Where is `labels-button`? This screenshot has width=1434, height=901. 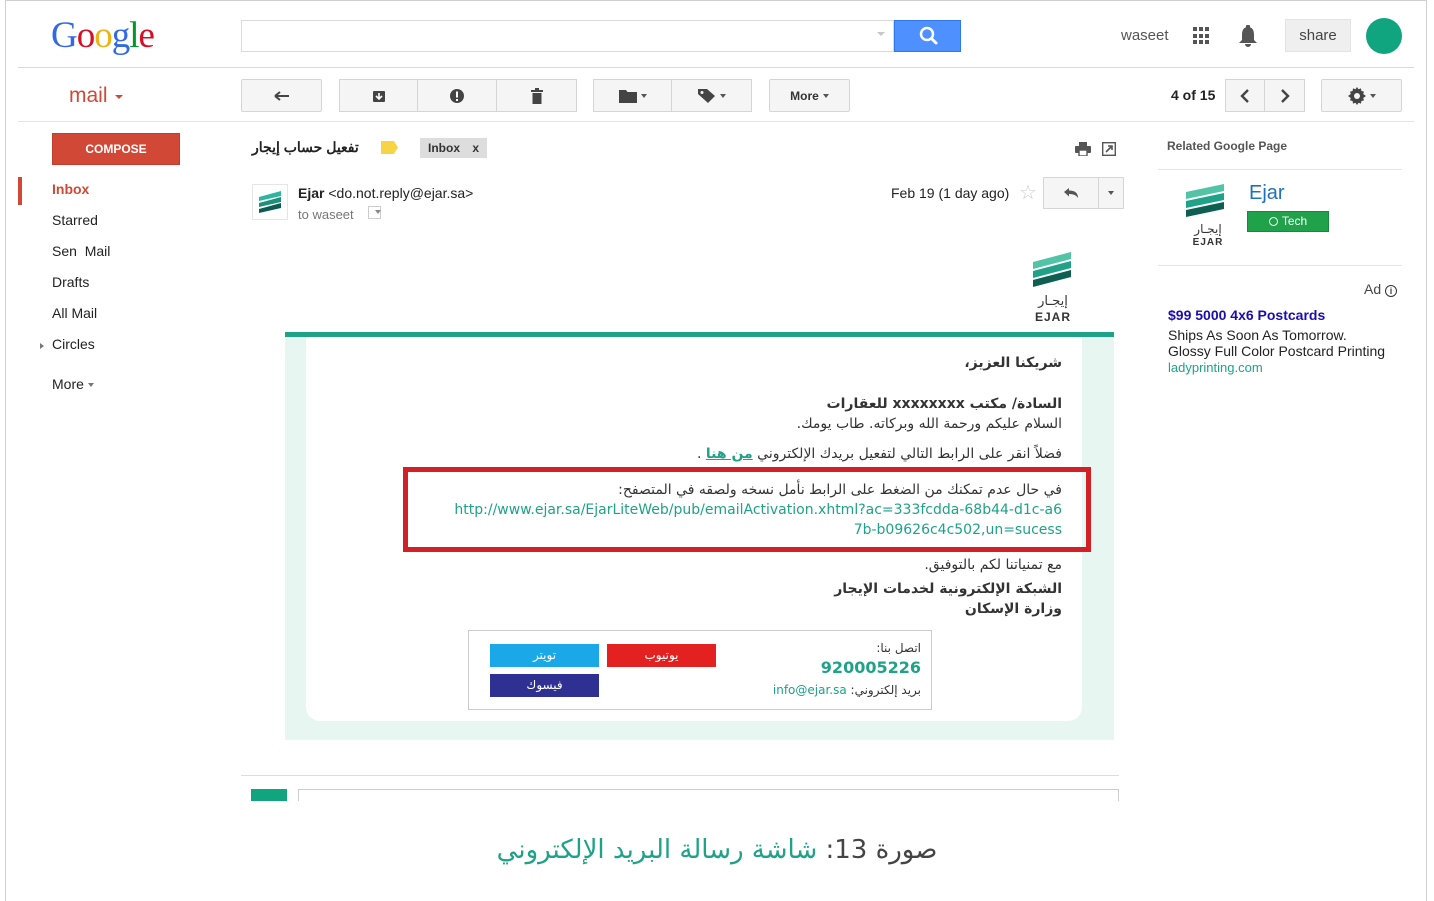
labels-button is located at coordinates (712, 95).